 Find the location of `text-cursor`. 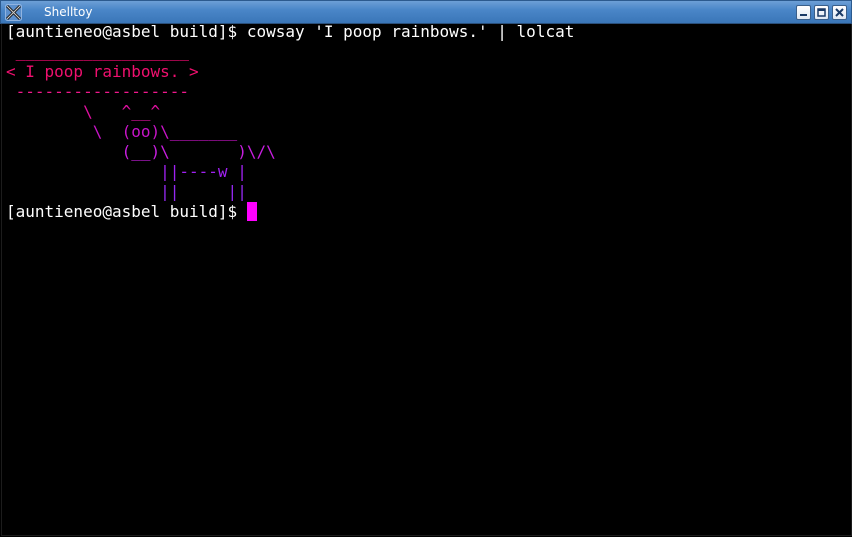

text-cursor is located at coordinates (251, 211).